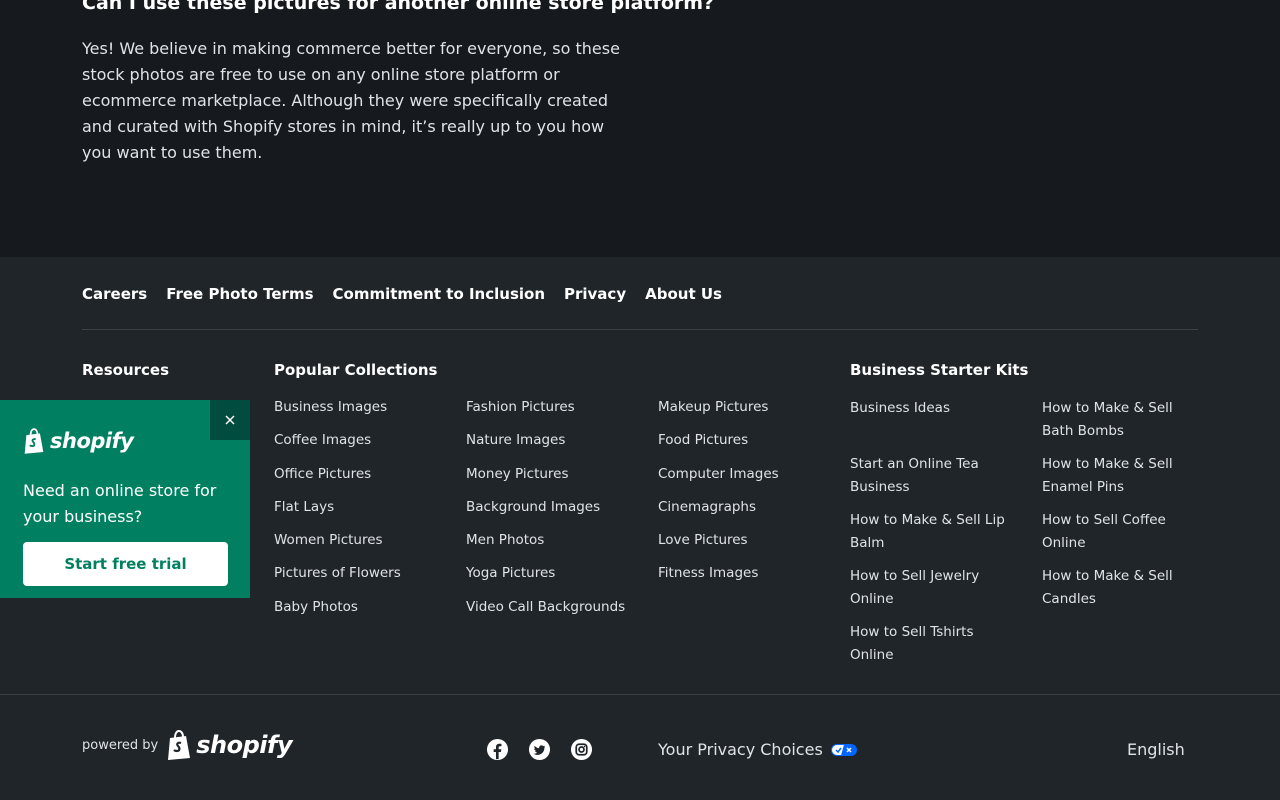 The height and width of the screenshot is (800, 1280). Describe the element at coordinates (545, 546) in the screenshot. I see `collection-link: Men Photos` at that location.